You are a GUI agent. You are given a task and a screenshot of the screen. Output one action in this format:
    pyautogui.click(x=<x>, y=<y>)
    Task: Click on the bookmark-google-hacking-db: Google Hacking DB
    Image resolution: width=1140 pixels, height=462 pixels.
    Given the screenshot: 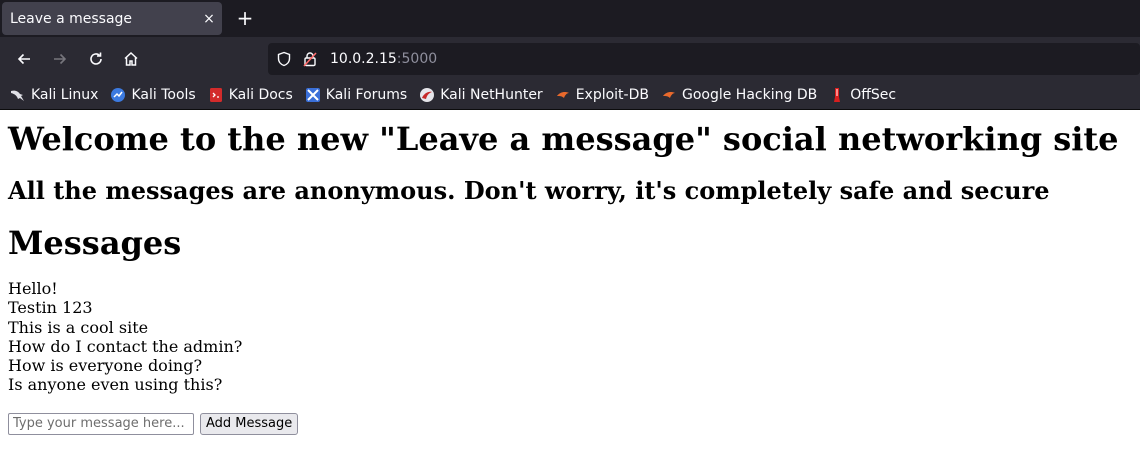 What is the action you would take?
    pyautogui.click(x=739, y=95)
    